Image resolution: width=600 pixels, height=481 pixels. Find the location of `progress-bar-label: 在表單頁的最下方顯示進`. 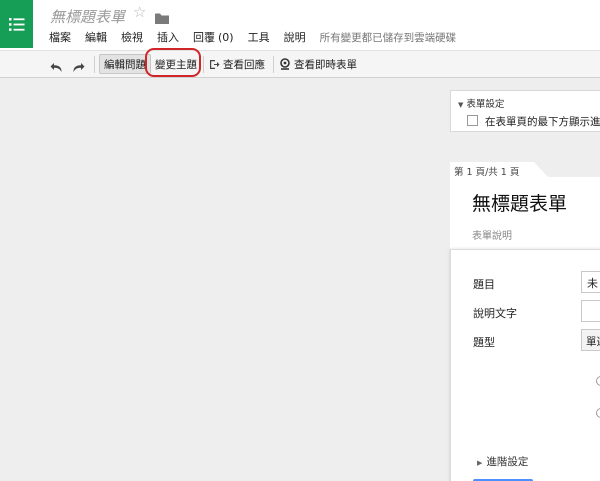

progress-bar-label: 在表單頁的最下方顯示進 is located at coordinates (542, 122).